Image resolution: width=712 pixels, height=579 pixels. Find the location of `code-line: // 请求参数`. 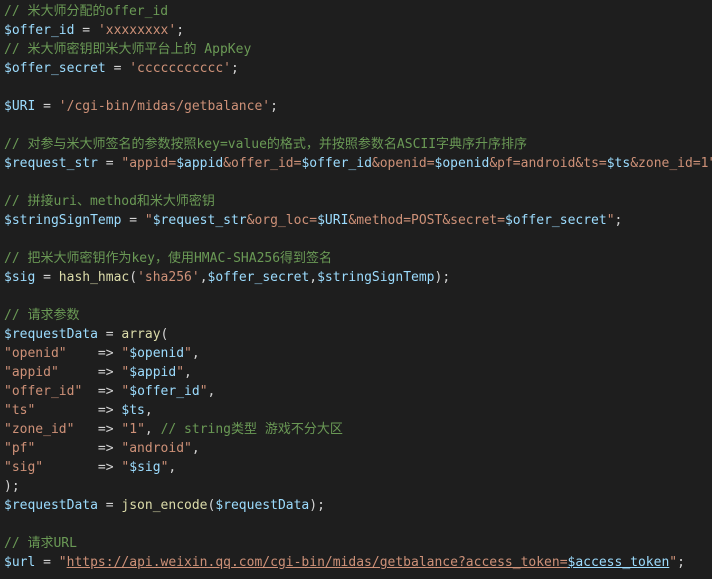

code-line: // 请求参数 is located at coordinates (358, 315).